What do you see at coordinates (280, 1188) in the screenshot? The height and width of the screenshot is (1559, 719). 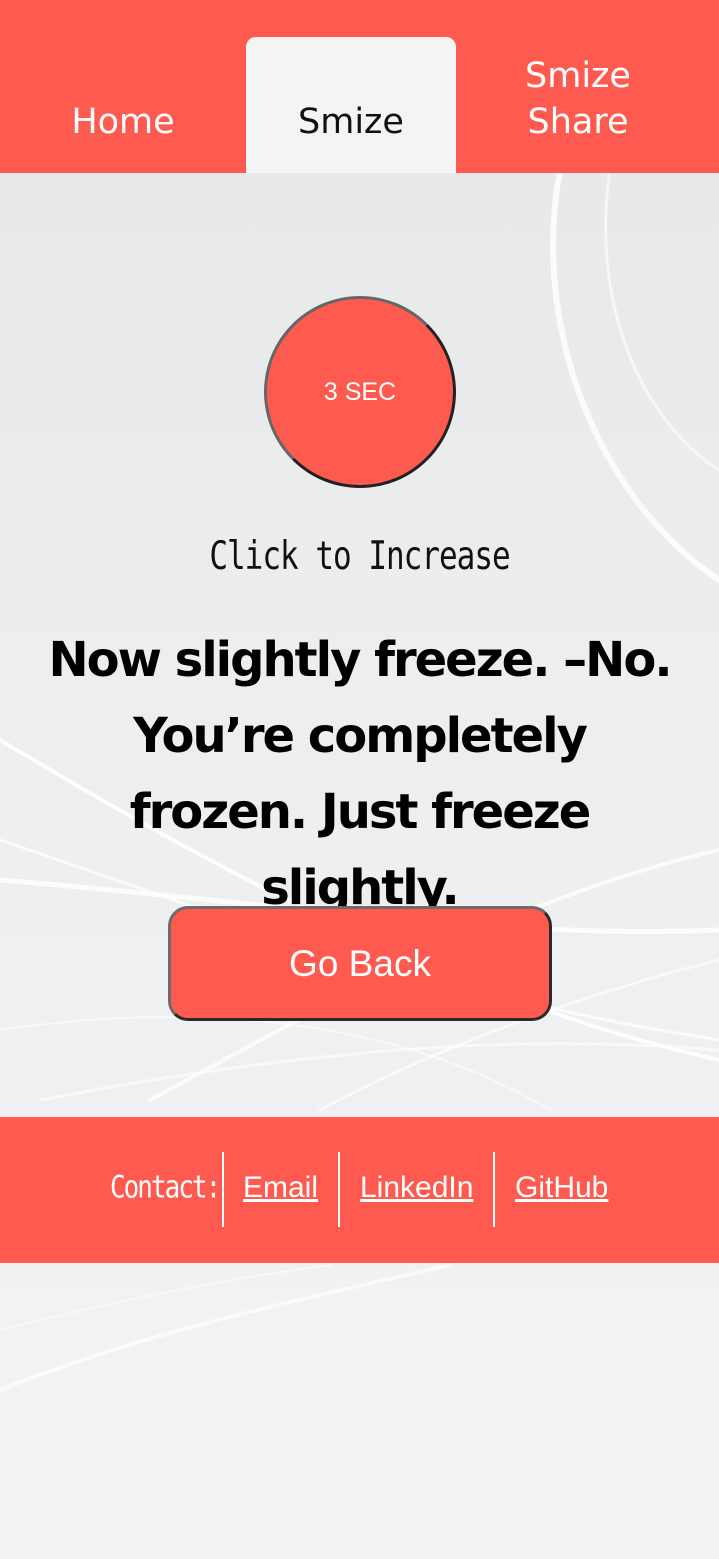 I see `email-link: Email` at bounding box center [280, 1188].